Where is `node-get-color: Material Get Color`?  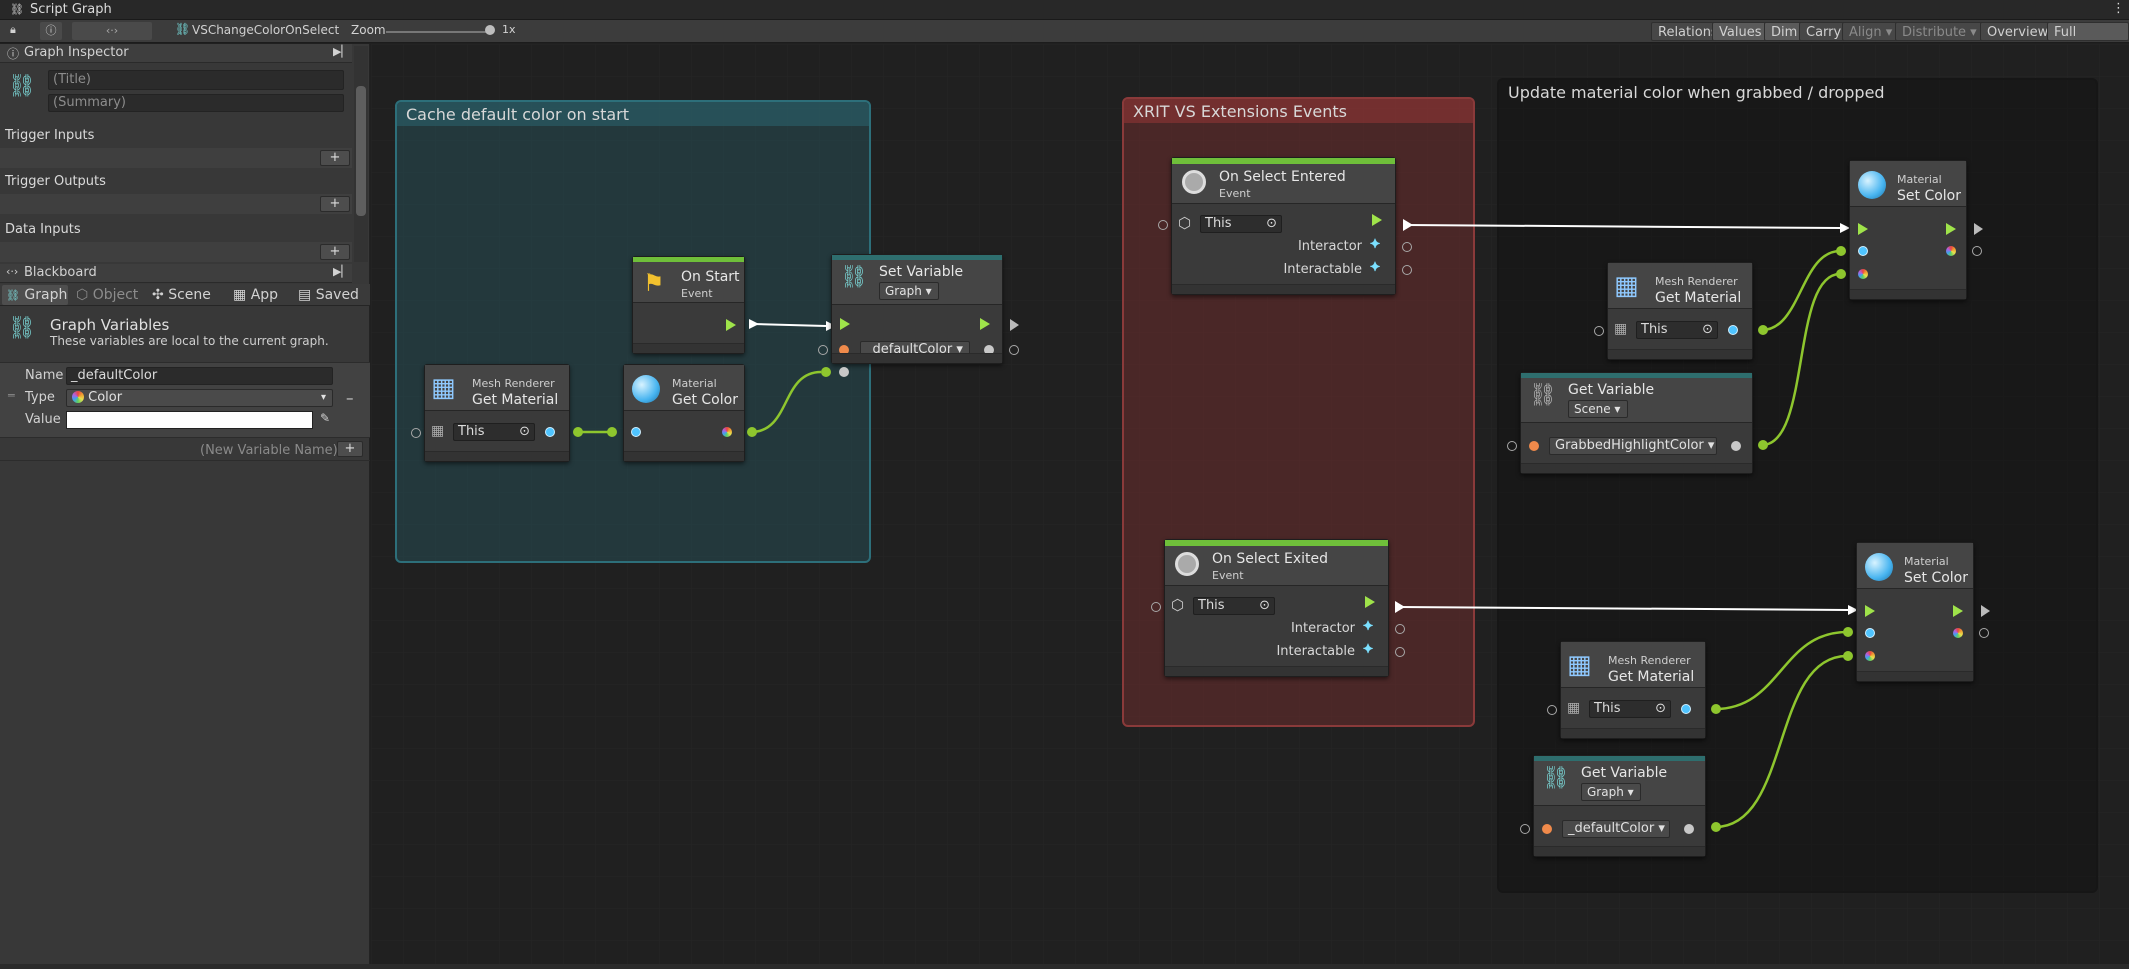 node-get-color: Material Get Color is located at coordinates (684, 413).